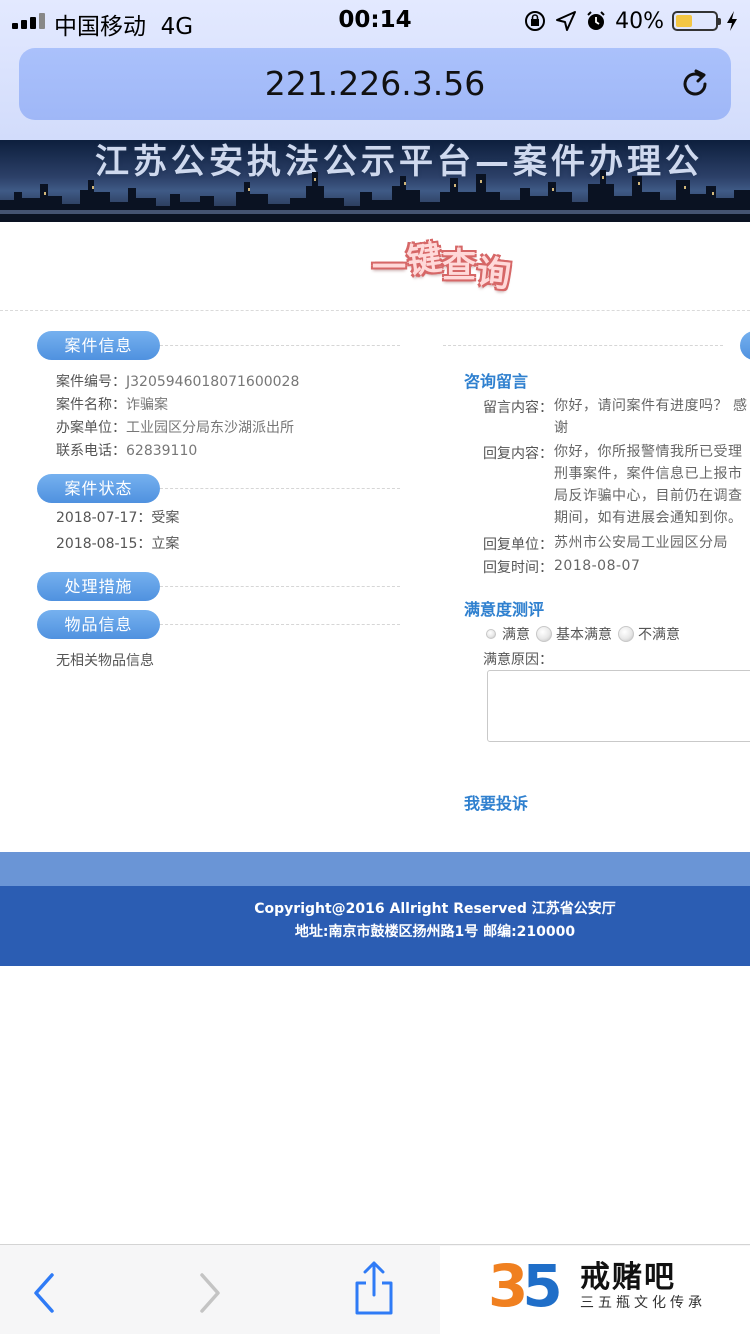 The width and height of the screenshot is (750, 1334). I want to click on radio-basically-satisfied, so click(544, 634).